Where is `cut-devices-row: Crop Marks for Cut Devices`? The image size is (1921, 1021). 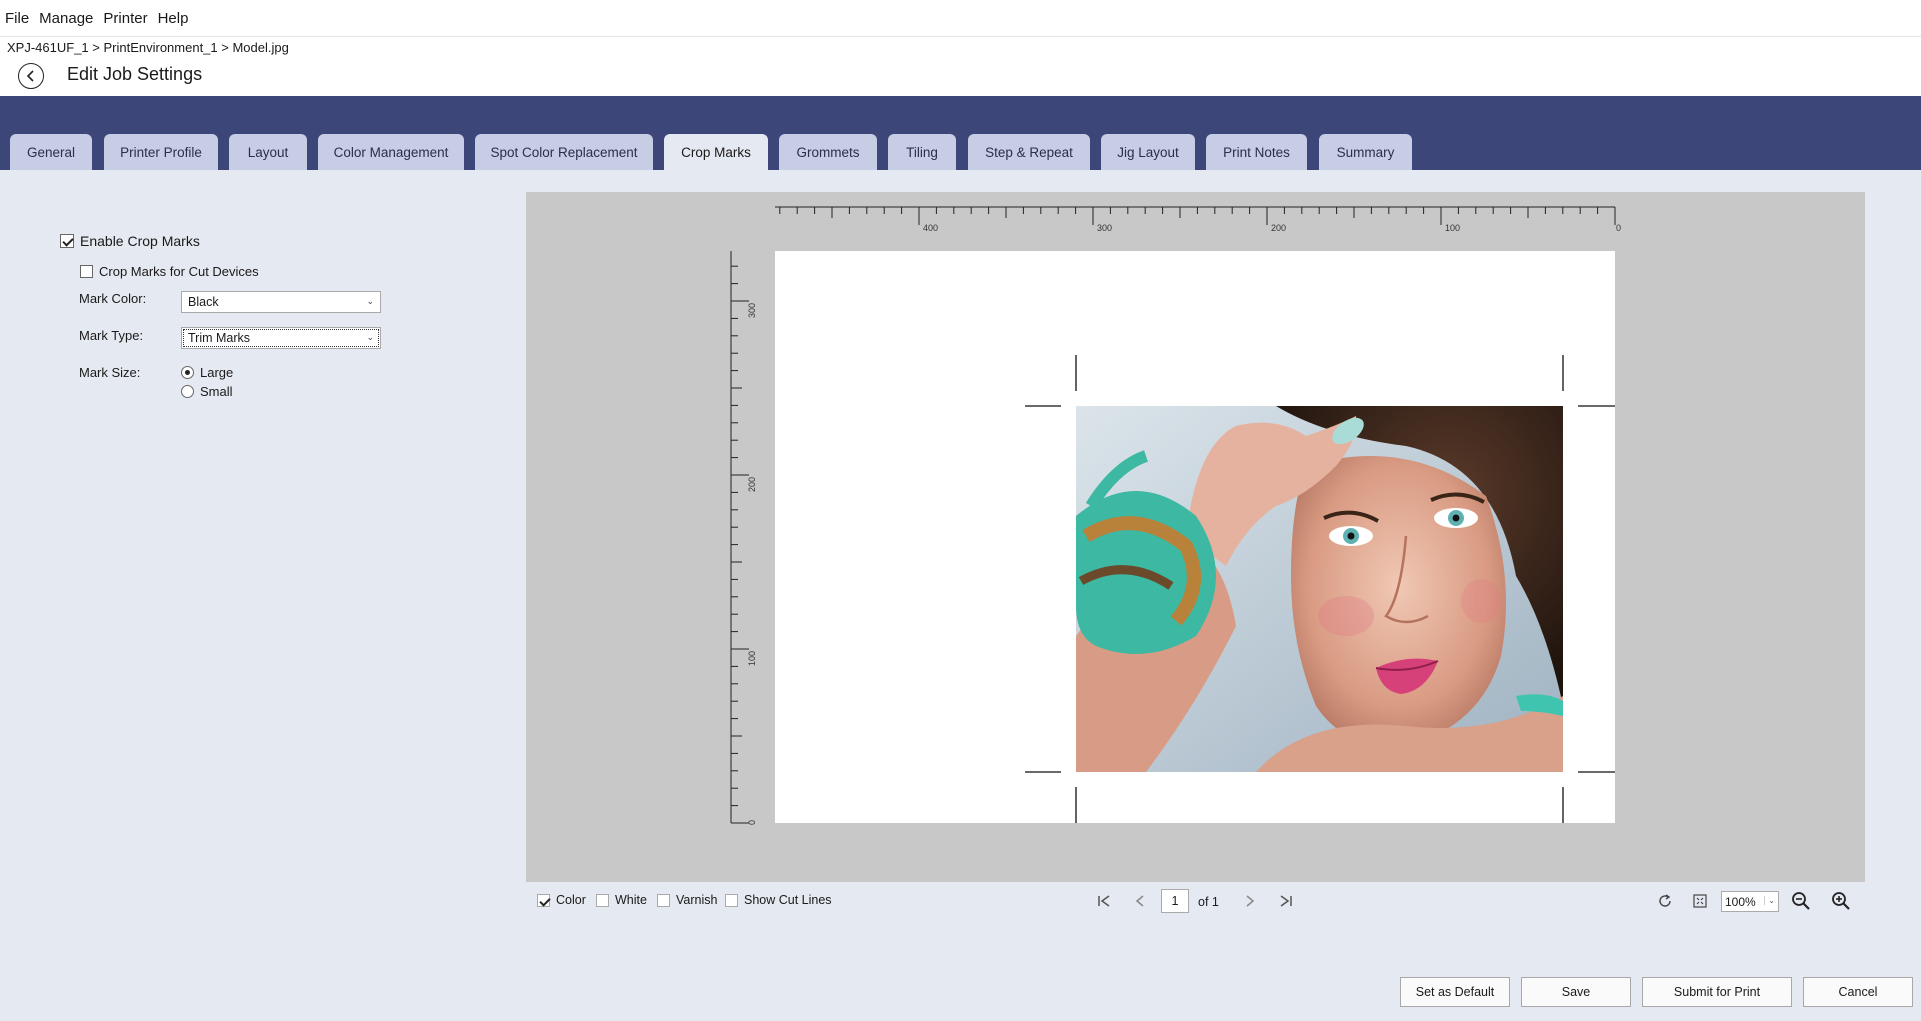
cut-devices-row: Crop Marks for Cut Devices is located at coordinates (169, 271).